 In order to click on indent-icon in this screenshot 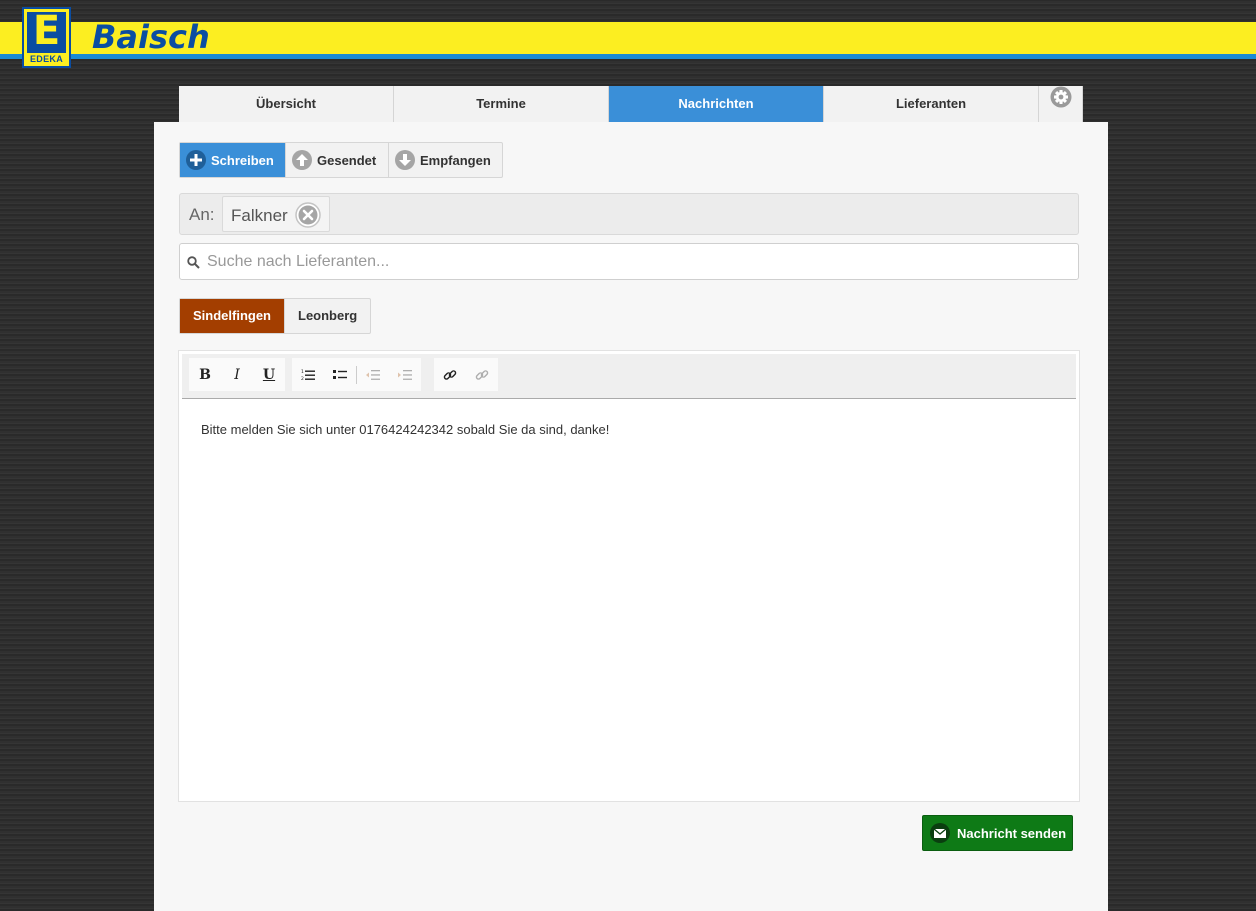, I will do `click(405, 374)`.